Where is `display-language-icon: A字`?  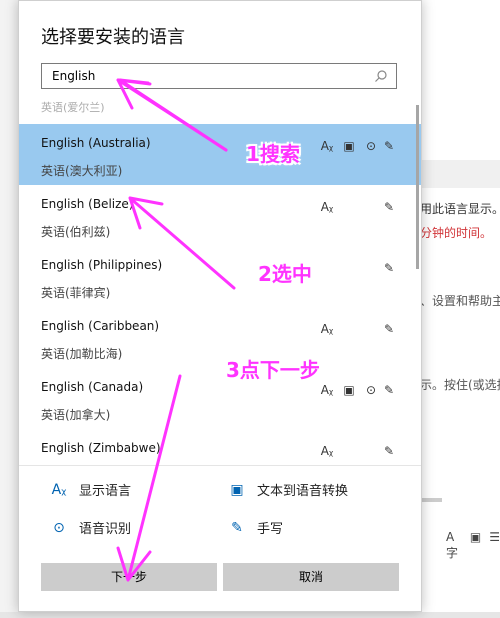 display-language-icon: A字 is located at coordinates (452, 545).